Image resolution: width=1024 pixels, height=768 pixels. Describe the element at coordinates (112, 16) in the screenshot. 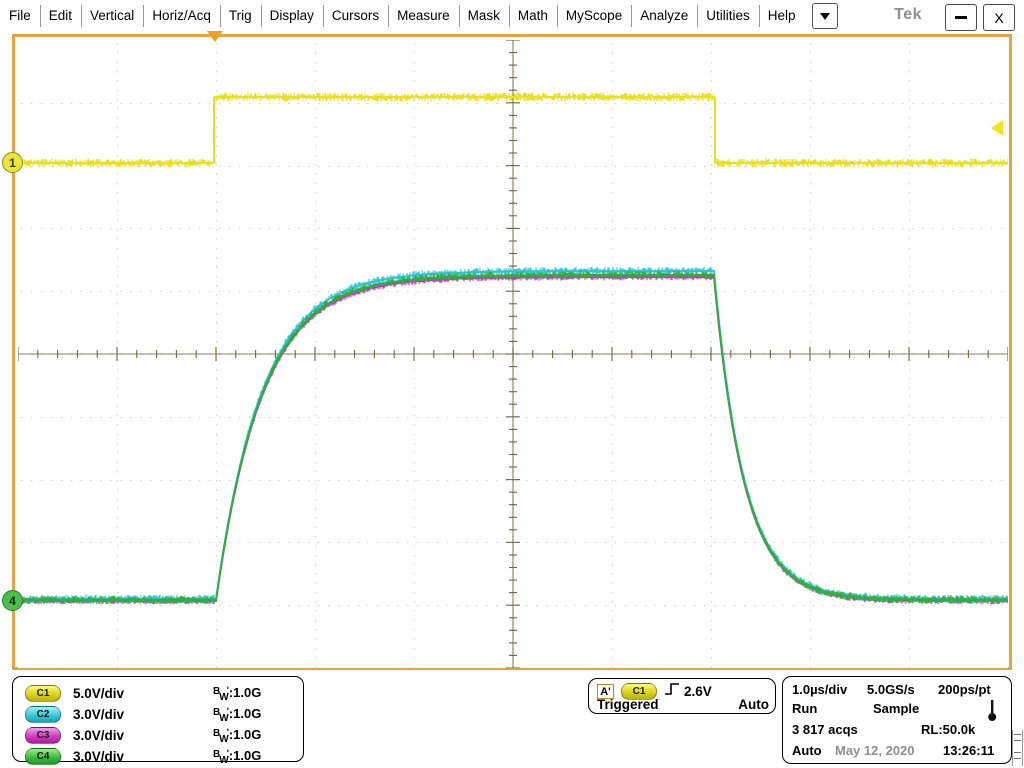

I see `menu-item-vertical: Vertical` at that location.